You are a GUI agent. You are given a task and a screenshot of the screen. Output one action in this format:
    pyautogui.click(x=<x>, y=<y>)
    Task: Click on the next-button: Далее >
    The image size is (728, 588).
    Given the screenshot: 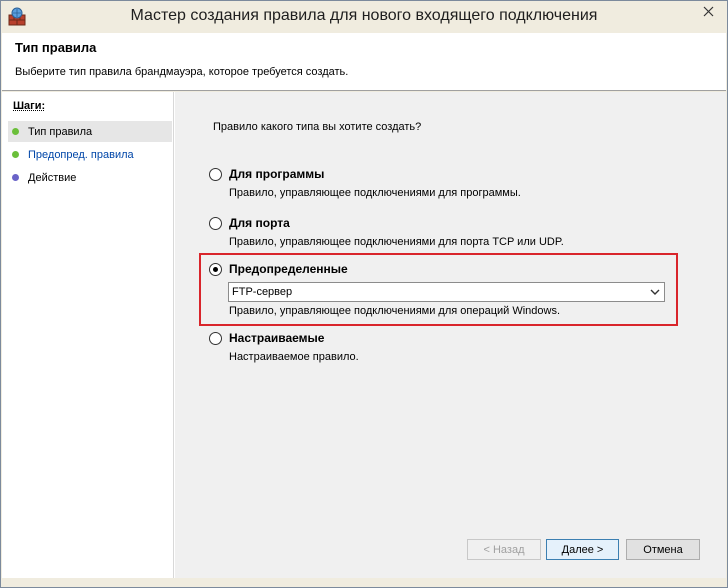 What is the action you would take?
    pyautogui.click(x=582, y=549)
    